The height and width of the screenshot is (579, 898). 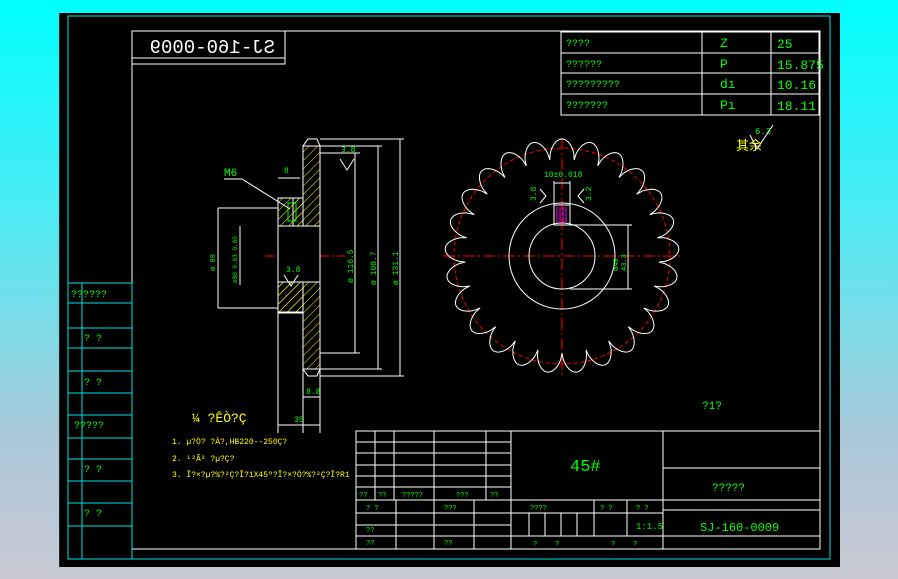 I want to click on param-symbol: Z, so click(x=724, y=43).